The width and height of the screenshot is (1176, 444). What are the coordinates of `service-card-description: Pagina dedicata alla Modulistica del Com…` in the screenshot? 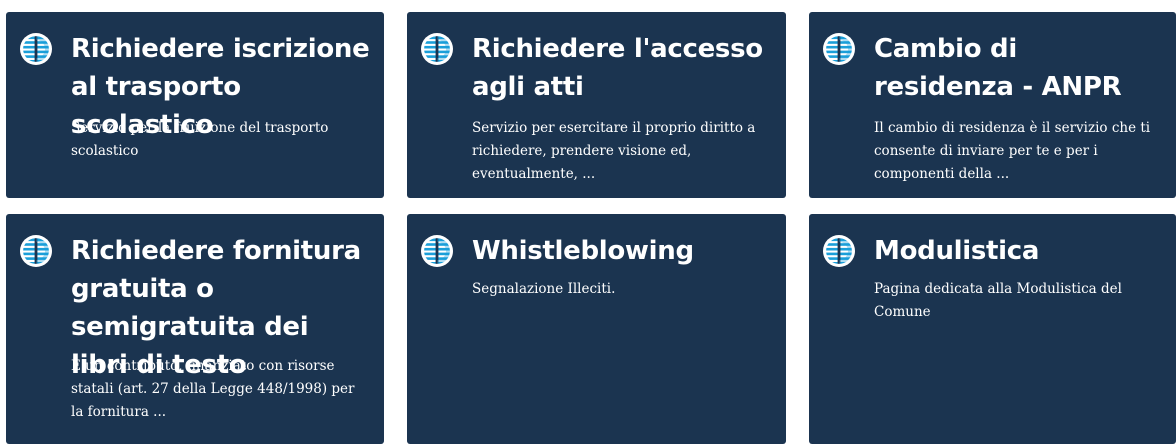 It's located at (998, 300).